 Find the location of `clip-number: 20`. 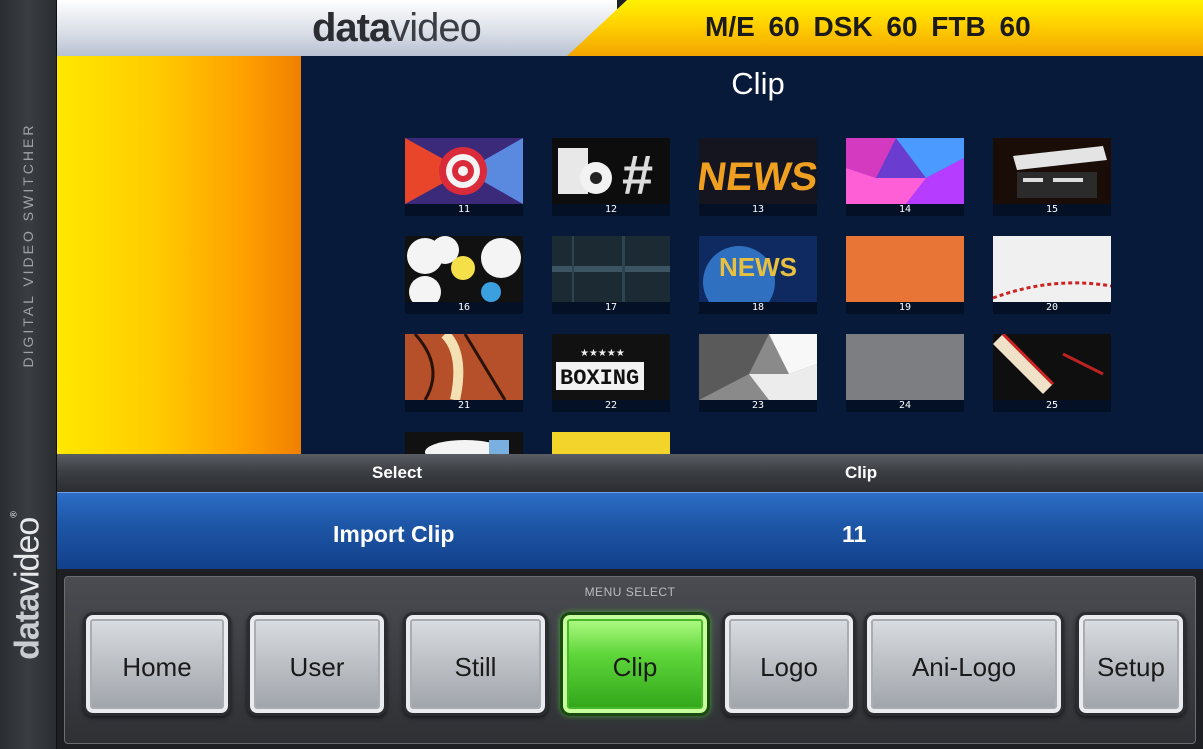

clip-number: 20 is located at coordinates (1052, 308).